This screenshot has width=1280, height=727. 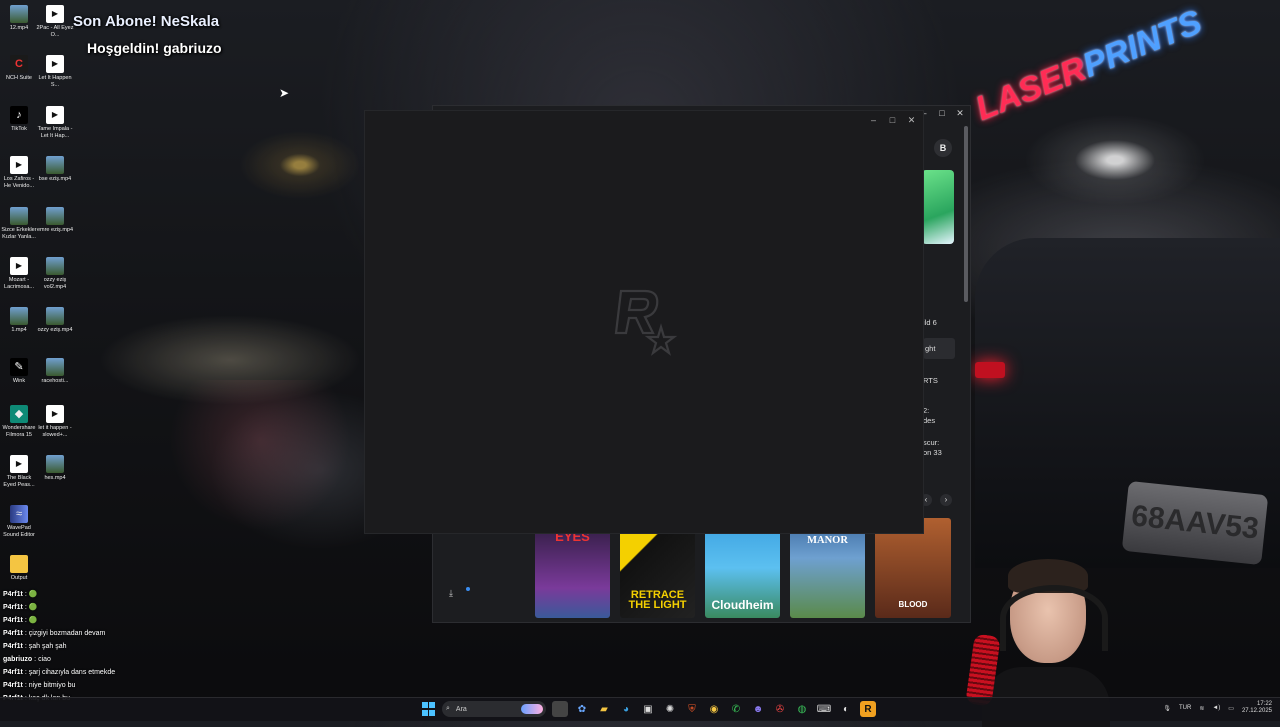 I want to click on rockstar-logo-icon, so click(x=646, y=322).